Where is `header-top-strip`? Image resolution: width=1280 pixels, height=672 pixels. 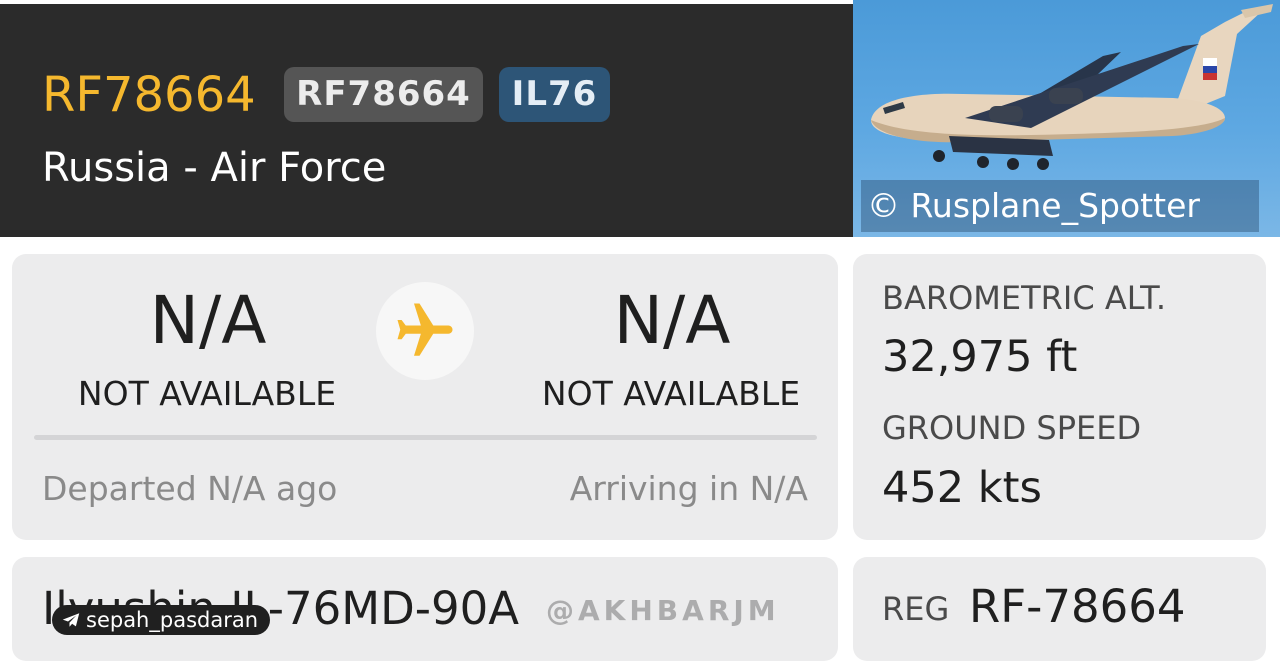 header-top-strip is located at coordinates (426, 2).